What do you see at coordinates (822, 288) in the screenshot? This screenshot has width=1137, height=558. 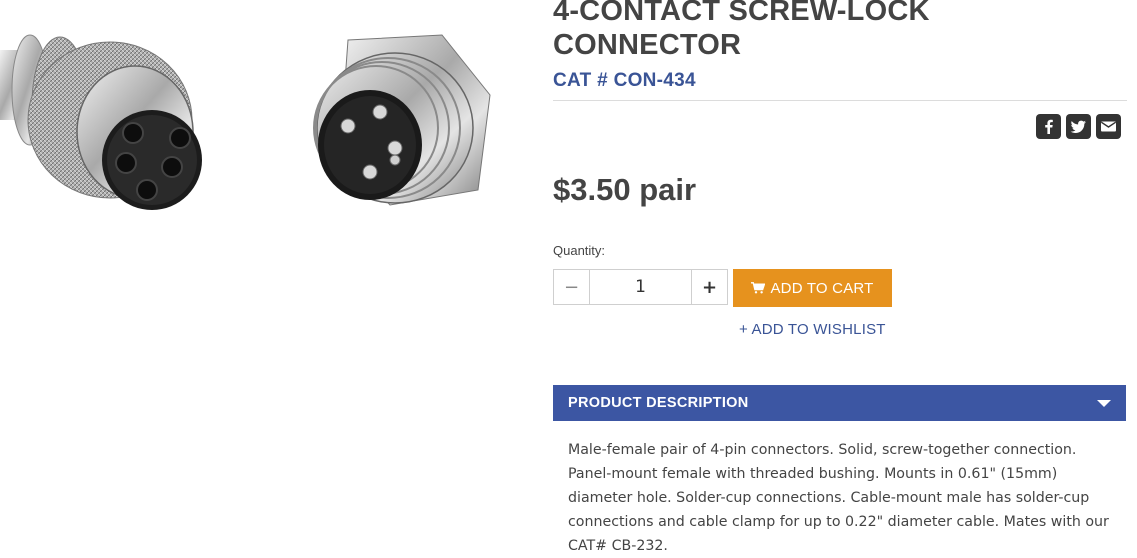 I see `add-to-cart-label: ADD TO CART` at bounding box center [822, 288].